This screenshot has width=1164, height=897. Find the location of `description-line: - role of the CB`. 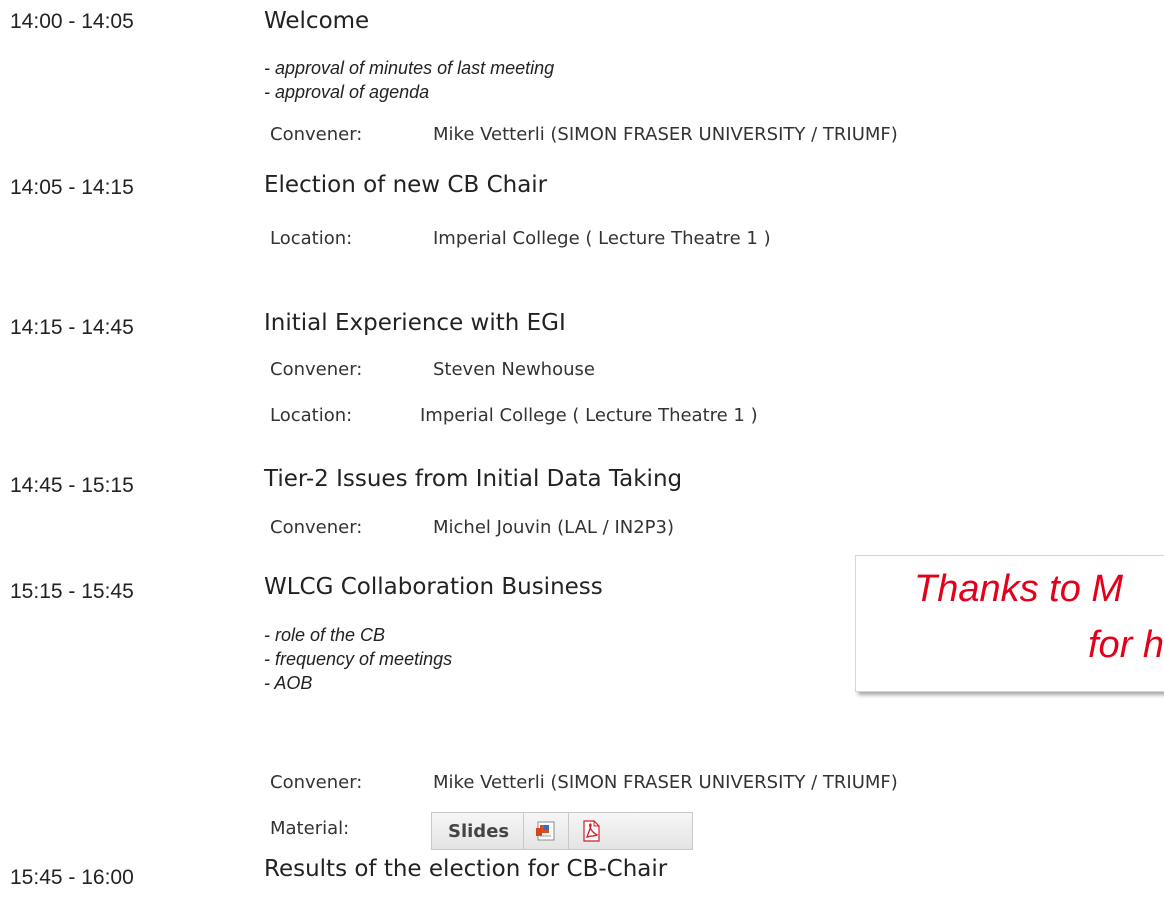

description-line: - role of the CB is located at coordinates (325, 635).